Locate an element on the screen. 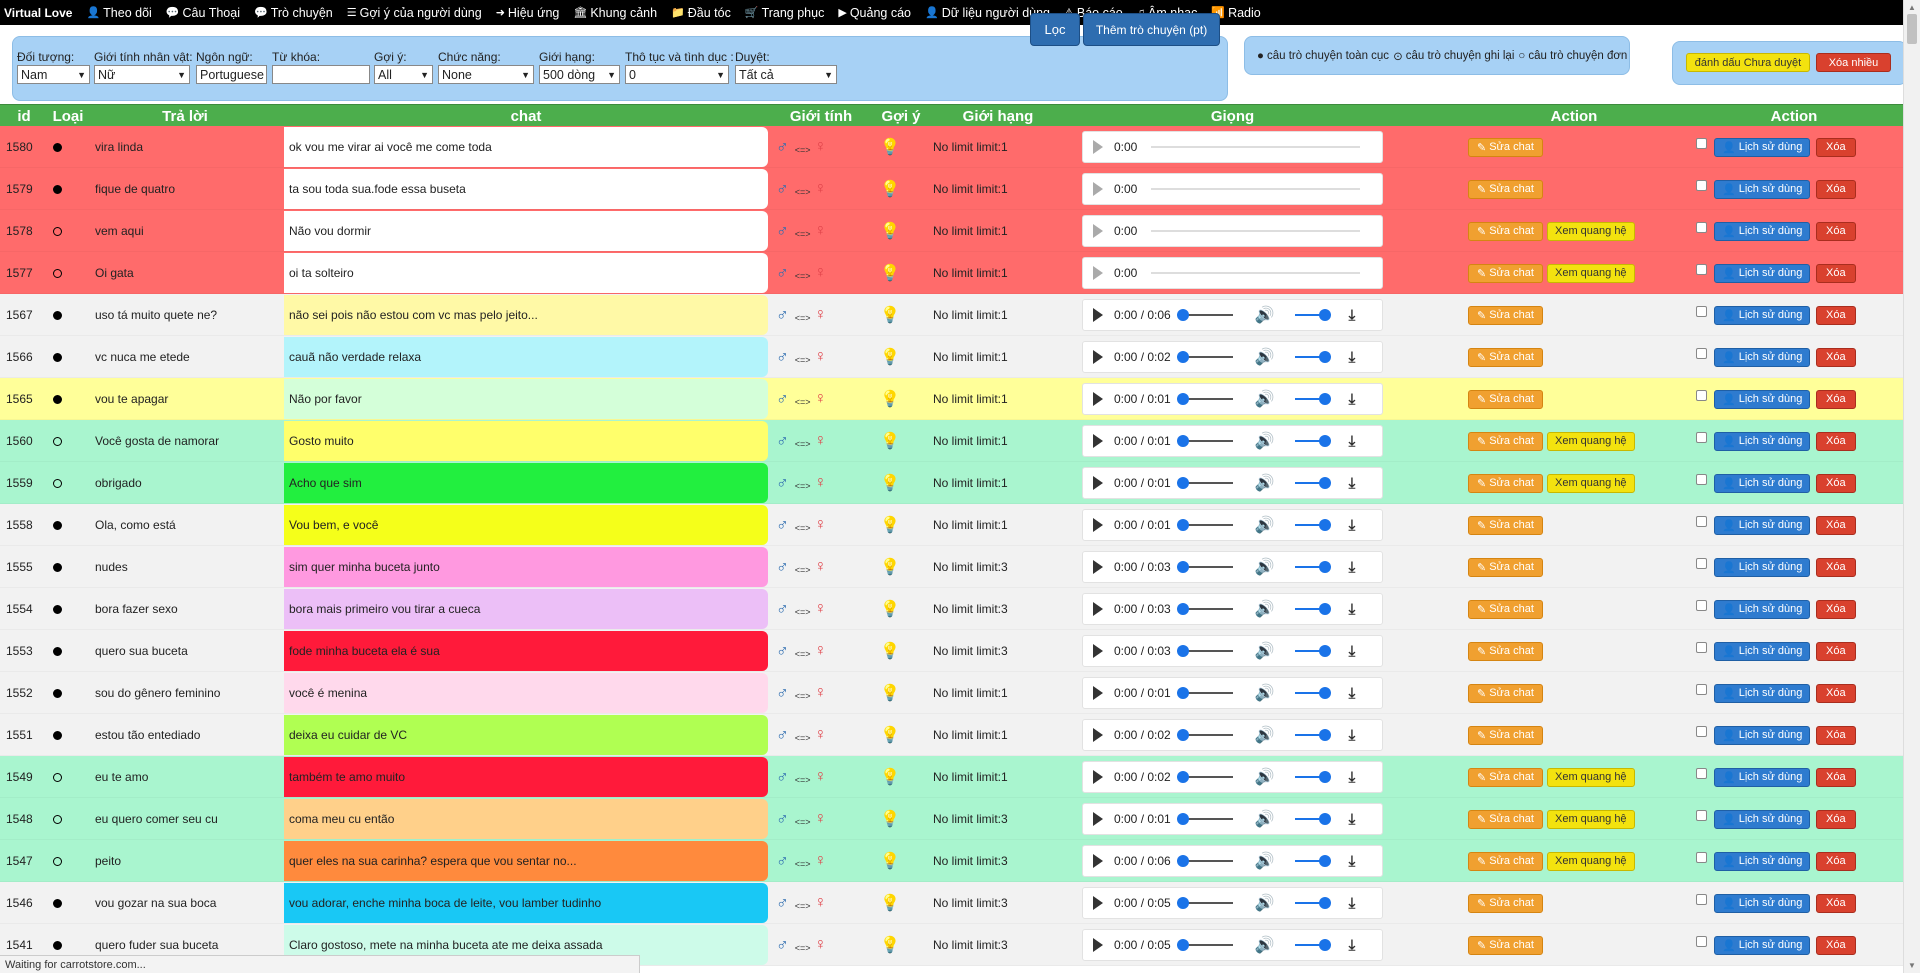 The image size is (1920, 973). gioi-tinh-select: Nữ ▼ is located at coordinates (142, 74).